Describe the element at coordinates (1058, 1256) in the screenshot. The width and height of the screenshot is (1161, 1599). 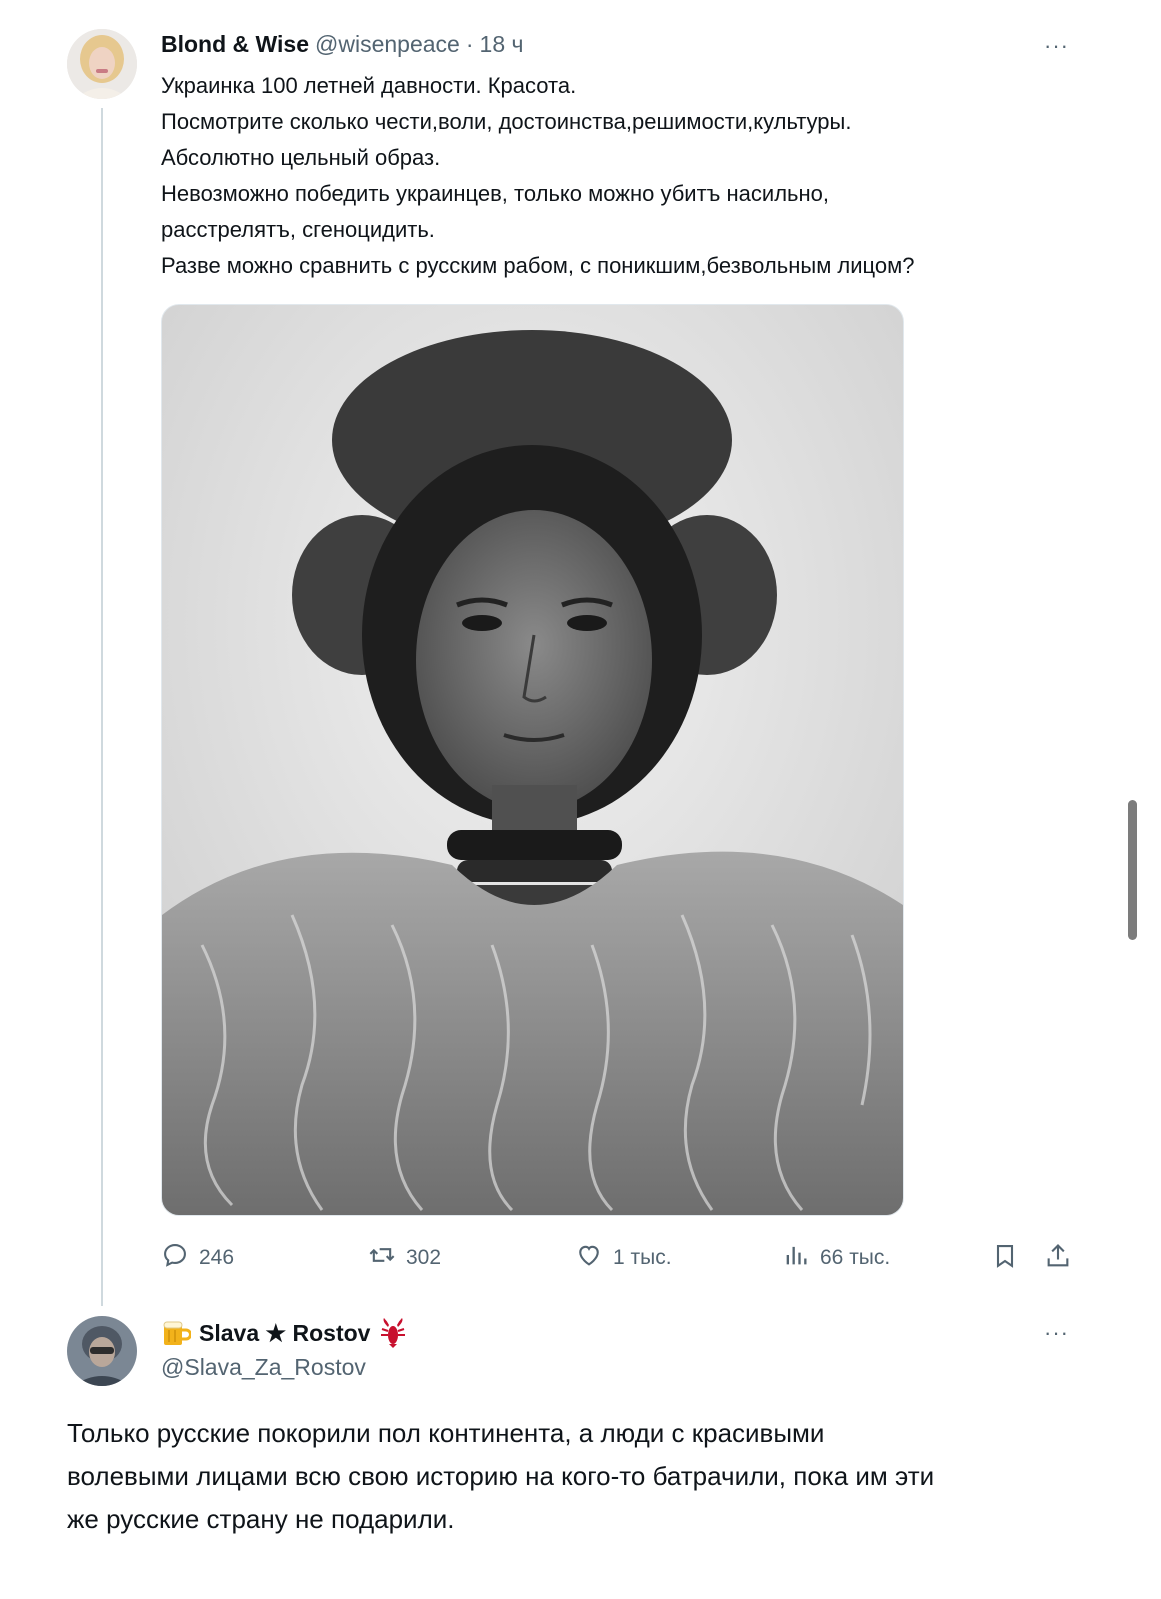
I see `share-button` at that location.